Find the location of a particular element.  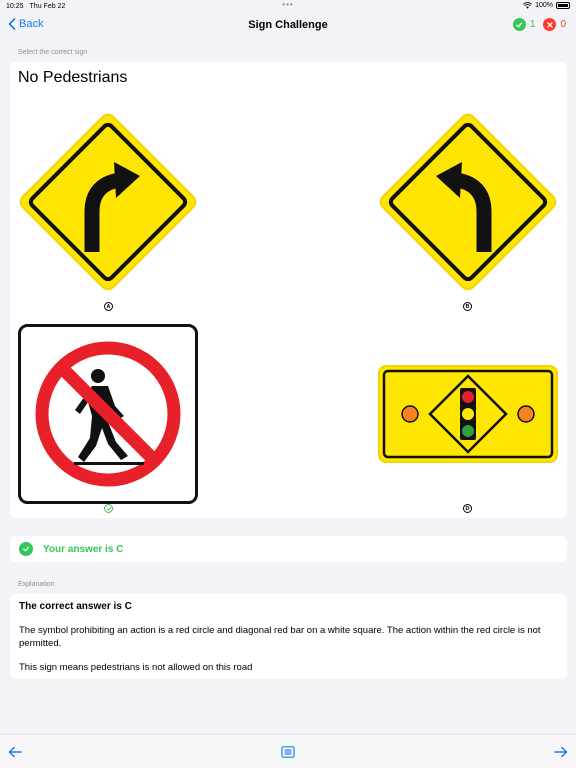

arrow-left-icon is located at coordinates (15, 752).